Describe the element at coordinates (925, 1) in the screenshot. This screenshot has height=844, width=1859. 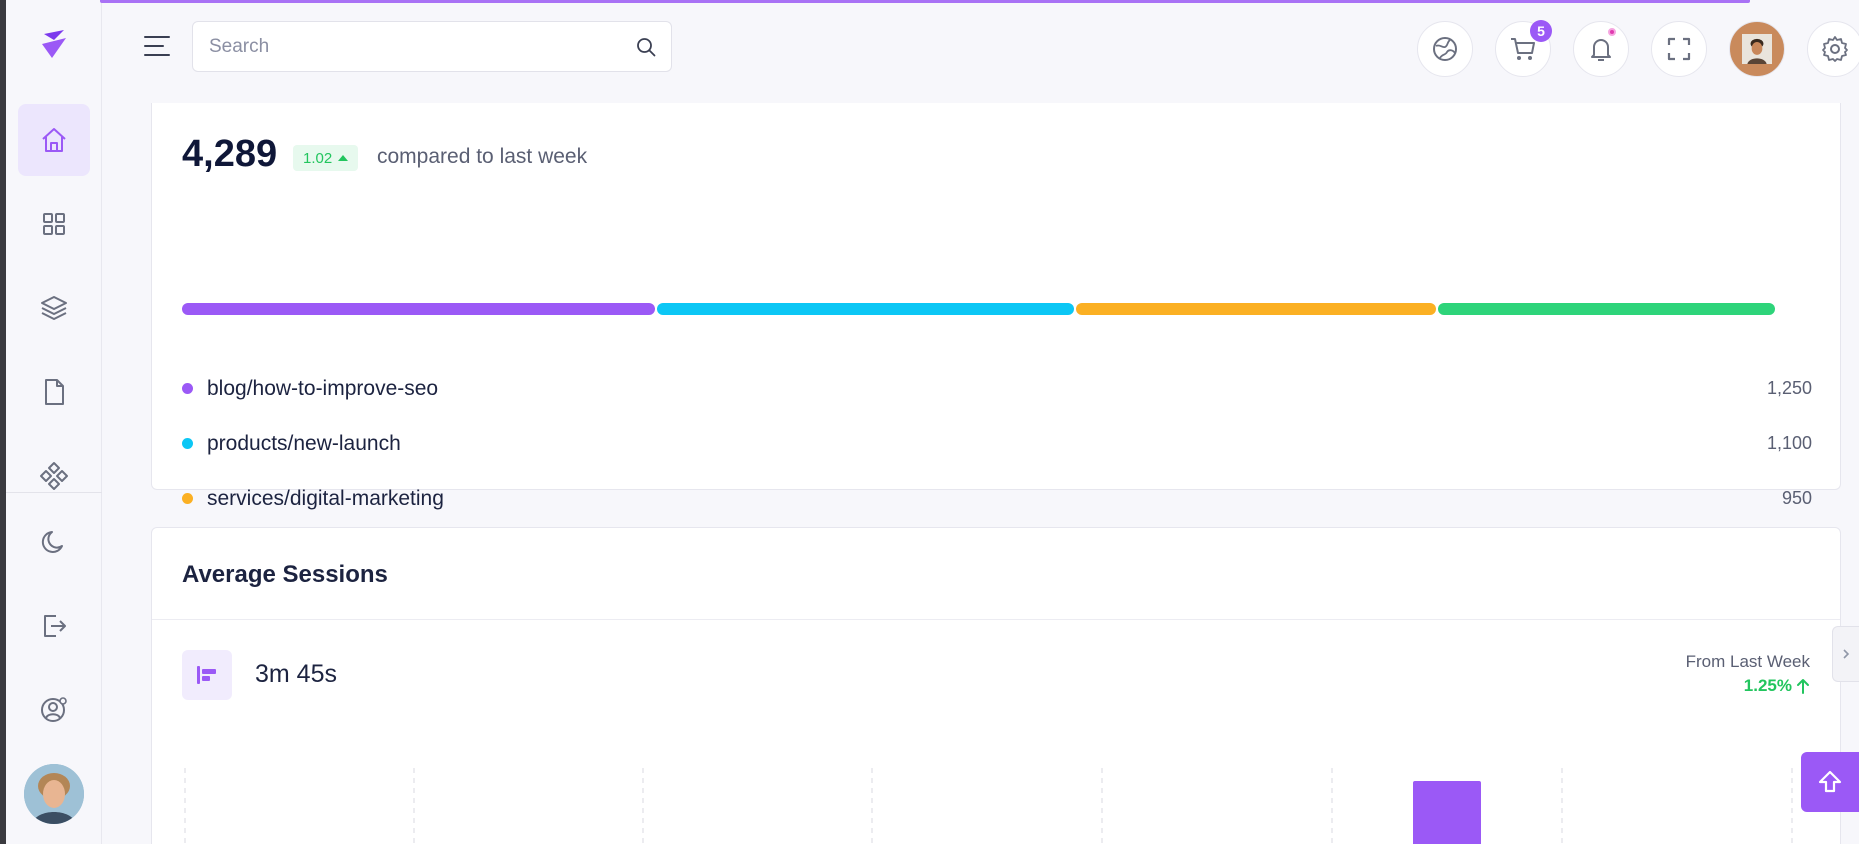
I see `top-accent-bar` at that location.